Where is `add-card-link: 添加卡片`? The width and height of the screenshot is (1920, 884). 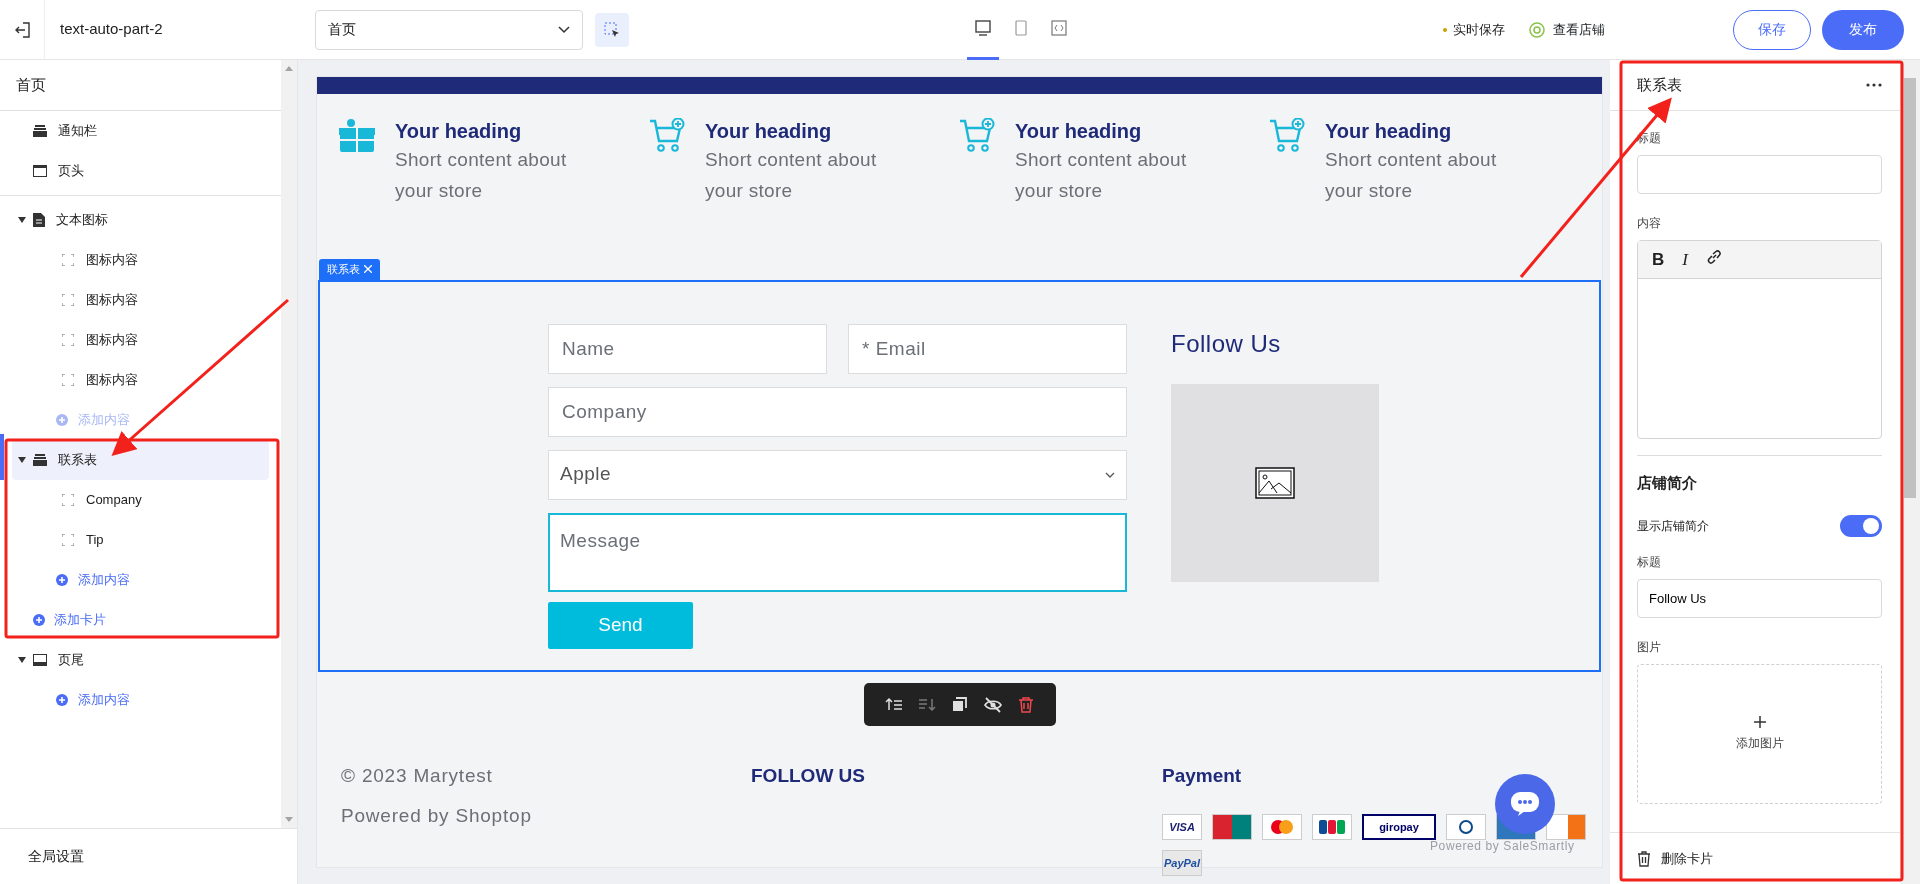
add-card-link: 添加卡片 is located at coordinates (140, 620).